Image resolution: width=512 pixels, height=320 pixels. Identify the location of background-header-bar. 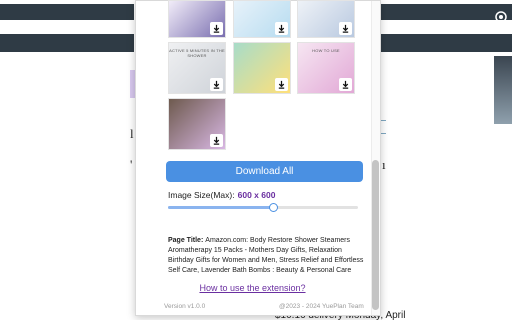
(67, 12).